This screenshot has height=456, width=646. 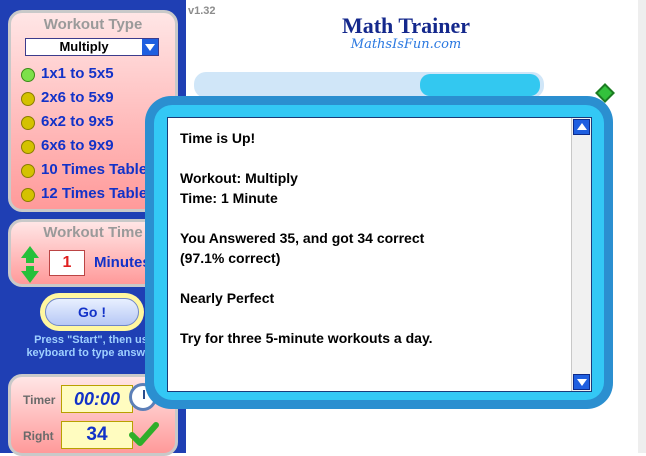 I want to click on option-label: 1x1 to 5x5, so click(x=77, y=73).